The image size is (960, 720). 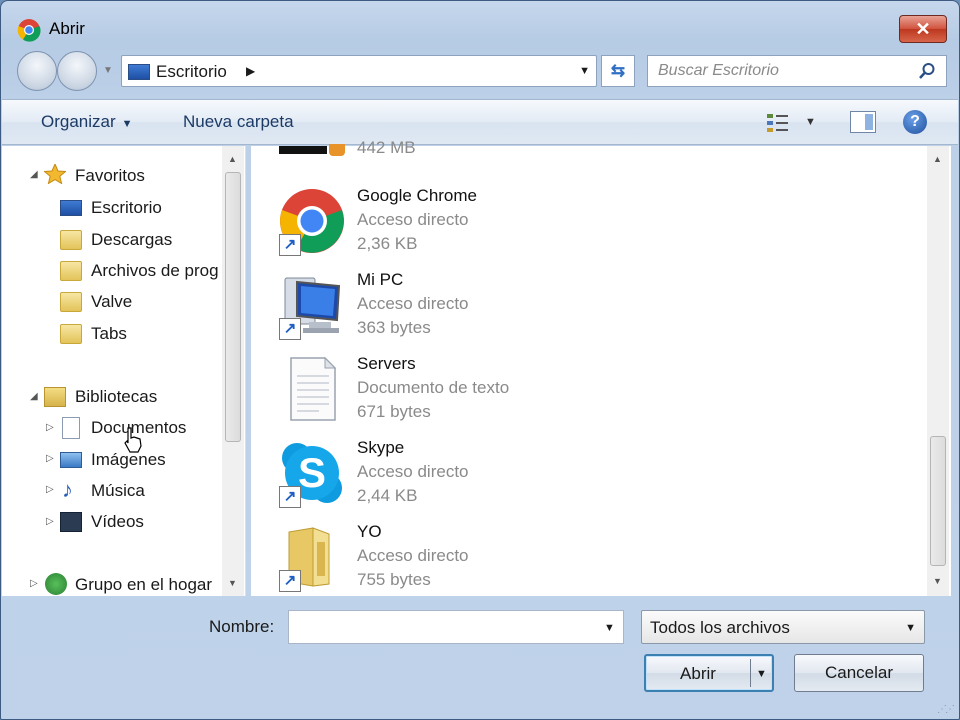 What do you see at coordinates (586, 224) in the screenshot?
I see `list-item: ↗ Google Chrome Acceso directo 2,36 KB` at bounding box center [586, 224].